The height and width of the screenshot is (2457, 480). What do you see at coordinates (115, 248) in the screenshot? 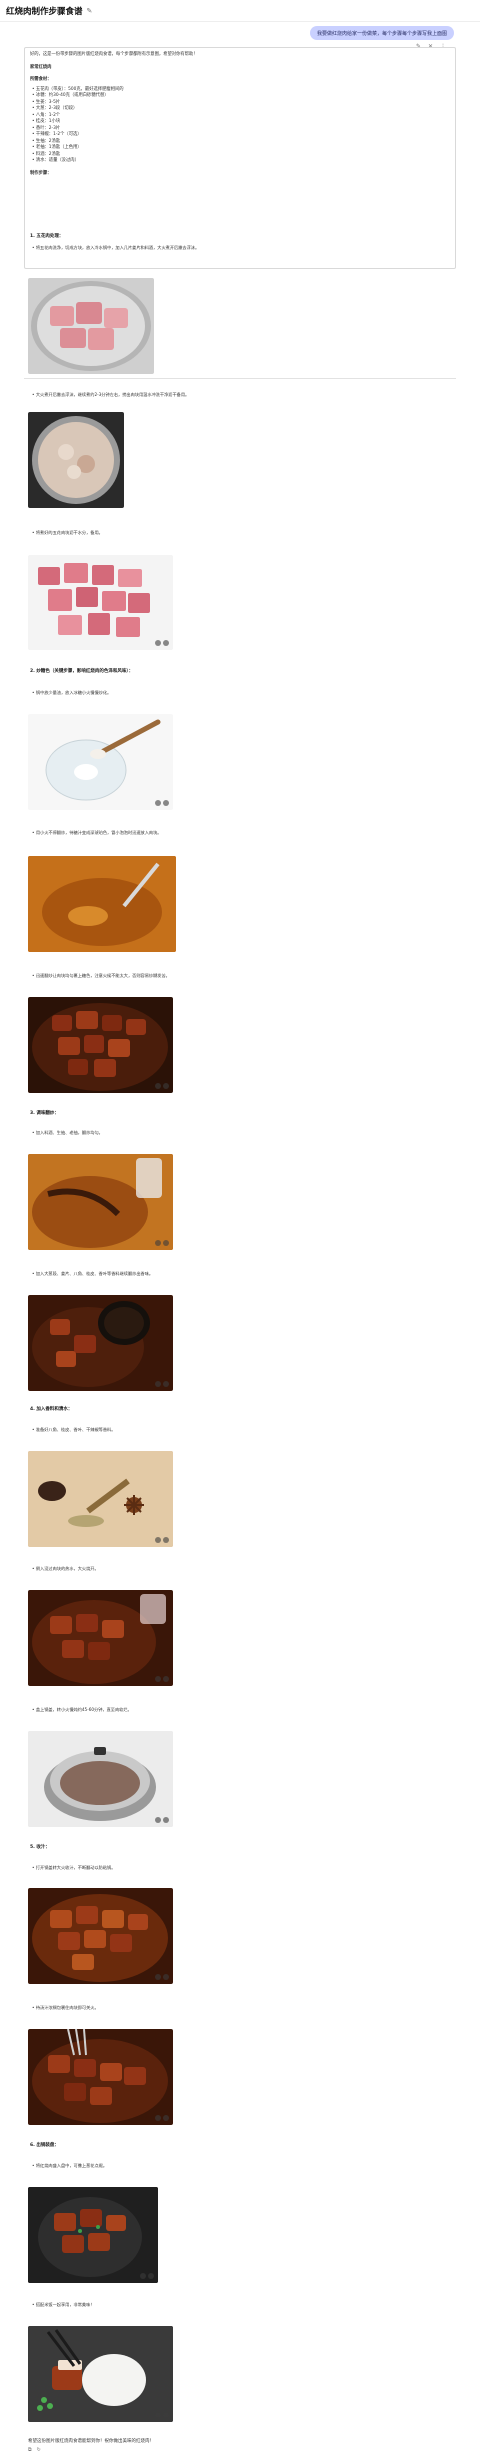
I see `list-item: 将五花肉洗净，切成方块，放入冷水锅中，加入几片姜片和料酒，大火煮开后撇去浮沫。` at bounding box center [115, 248].